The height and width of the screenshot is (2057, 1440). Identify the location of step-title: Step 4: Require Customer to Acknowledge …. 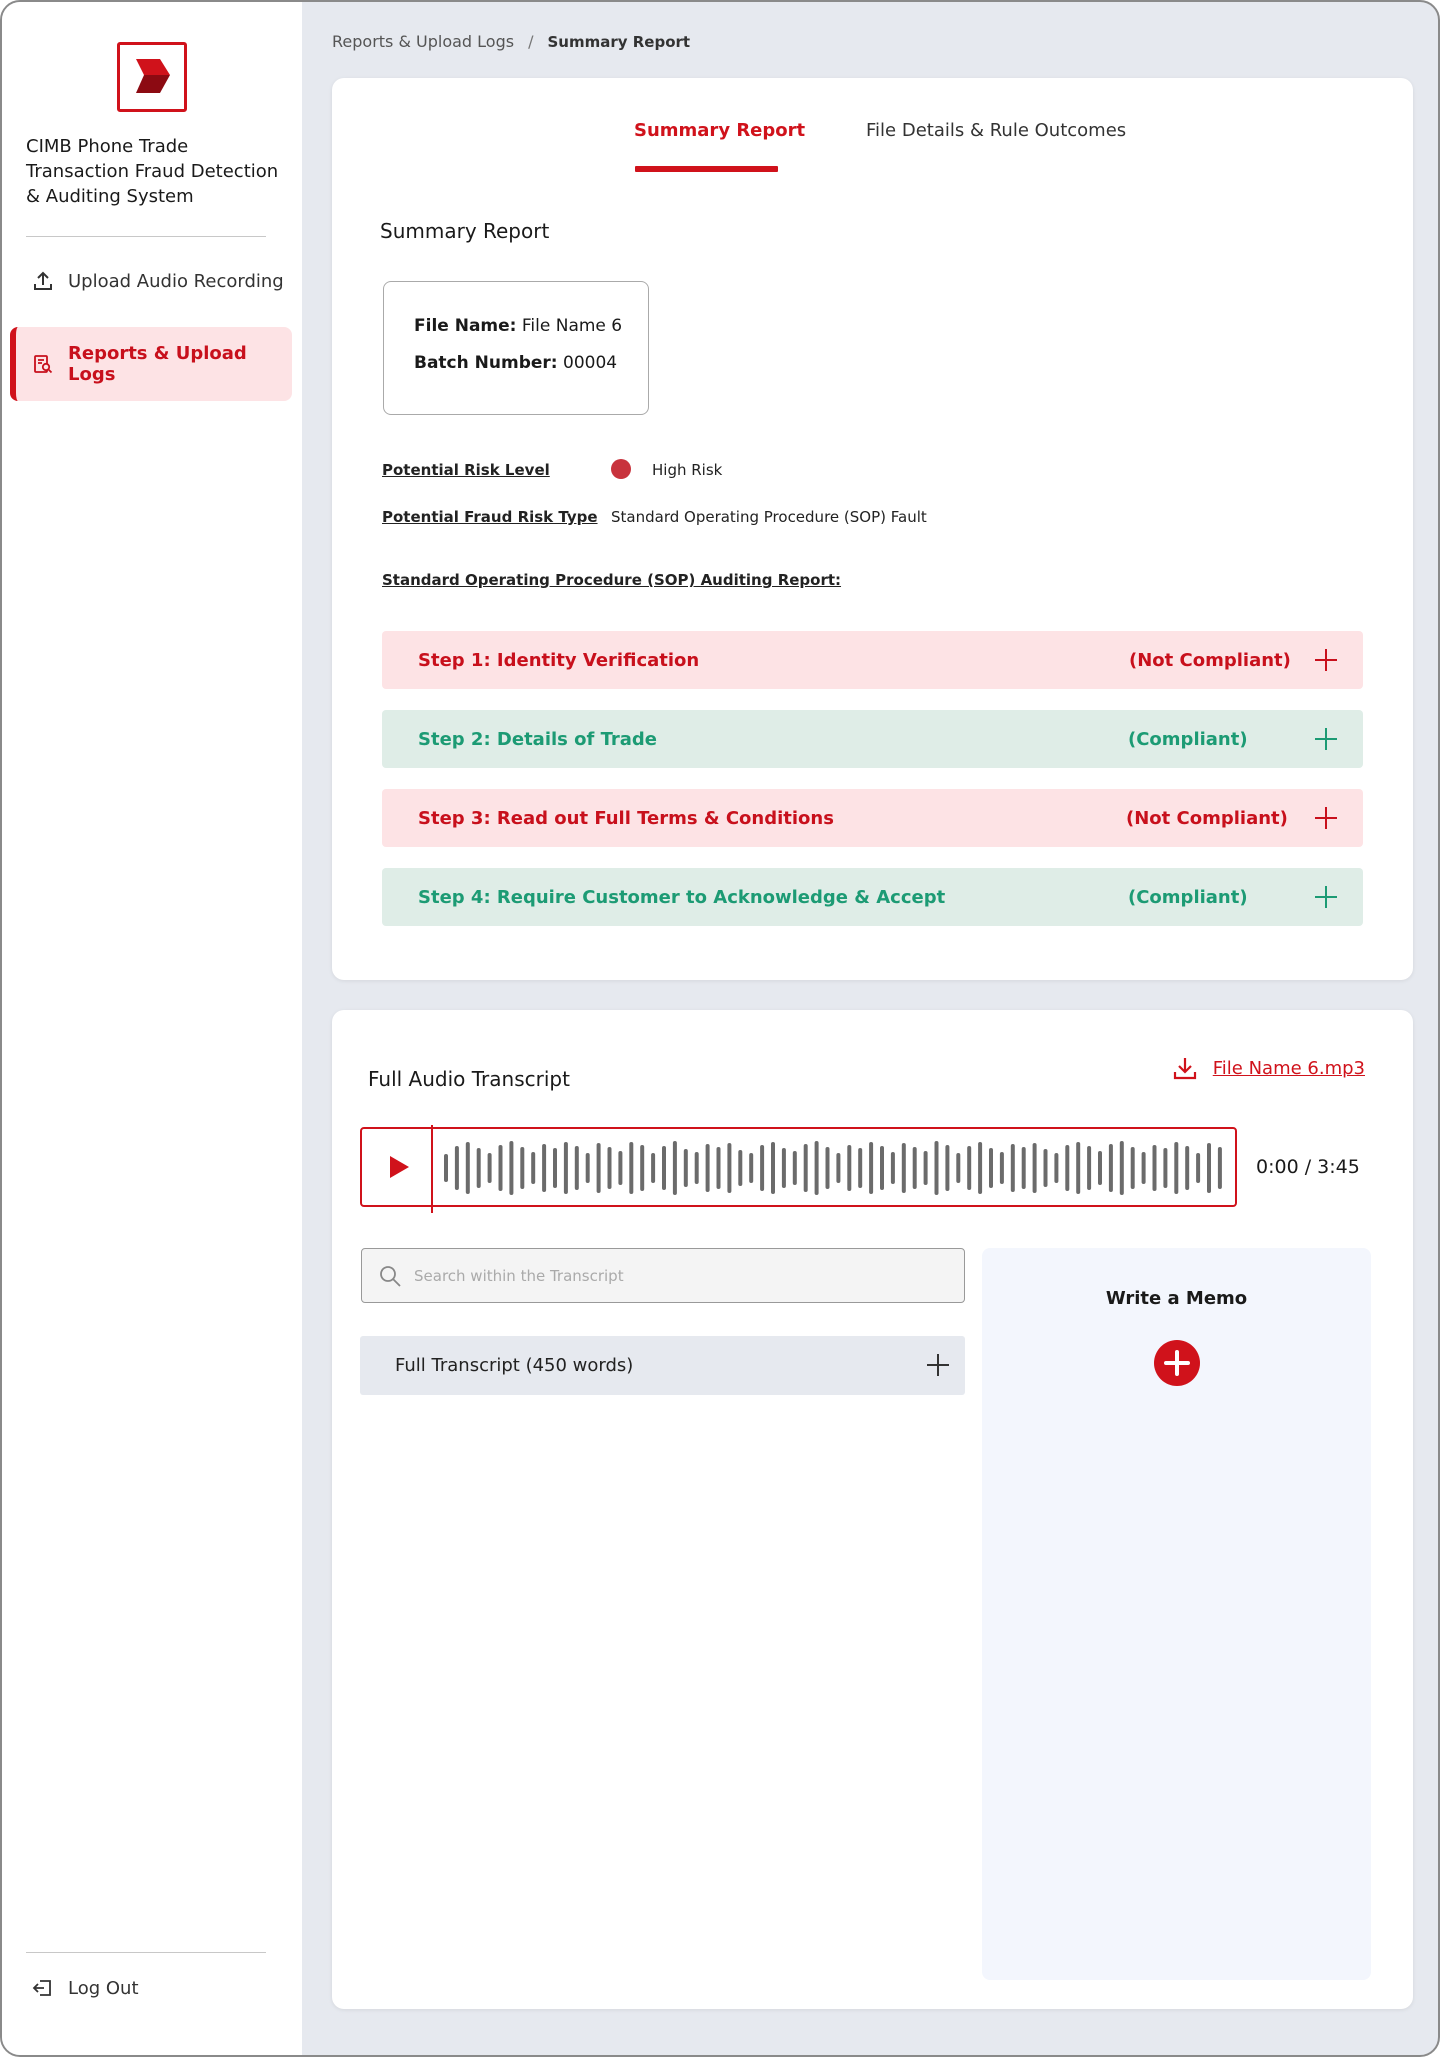
(682, 897).